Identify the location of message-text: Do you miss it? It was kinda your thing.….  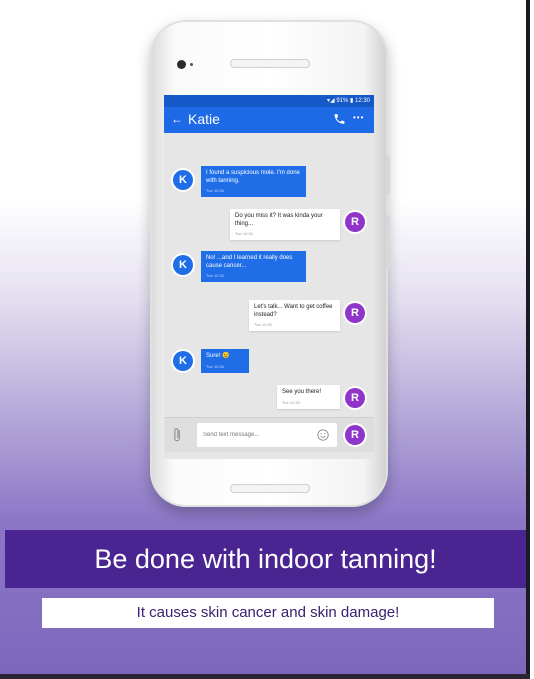
(279, 220).